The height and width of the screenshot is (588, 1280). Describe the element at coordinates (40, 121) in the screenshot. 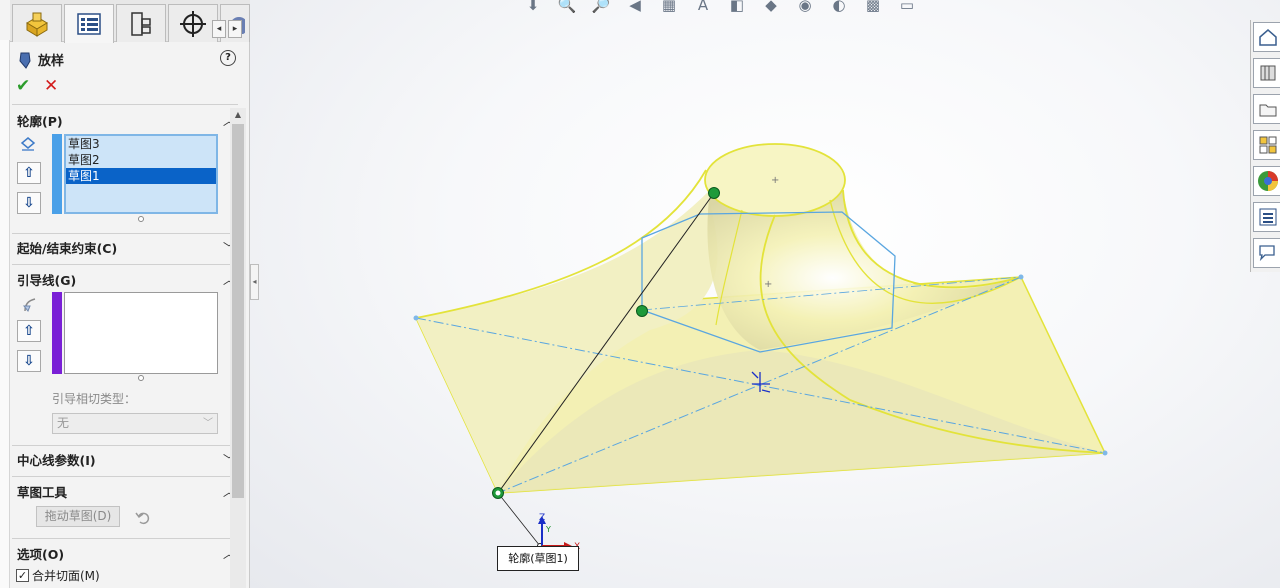

I see `profiles-header-label: 轮廓(P)` at that location.